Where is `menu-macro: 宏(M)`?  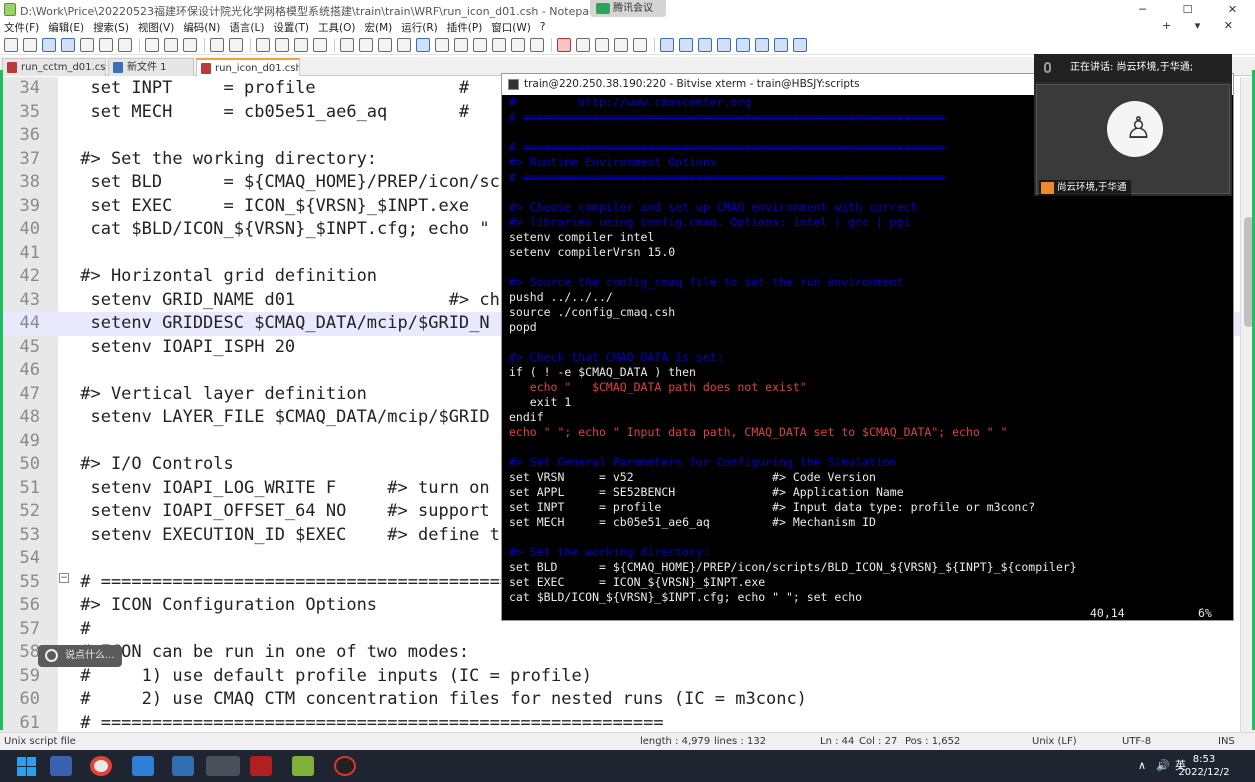
menu-macro: 宏(M) is located at coordinates (379, 27).